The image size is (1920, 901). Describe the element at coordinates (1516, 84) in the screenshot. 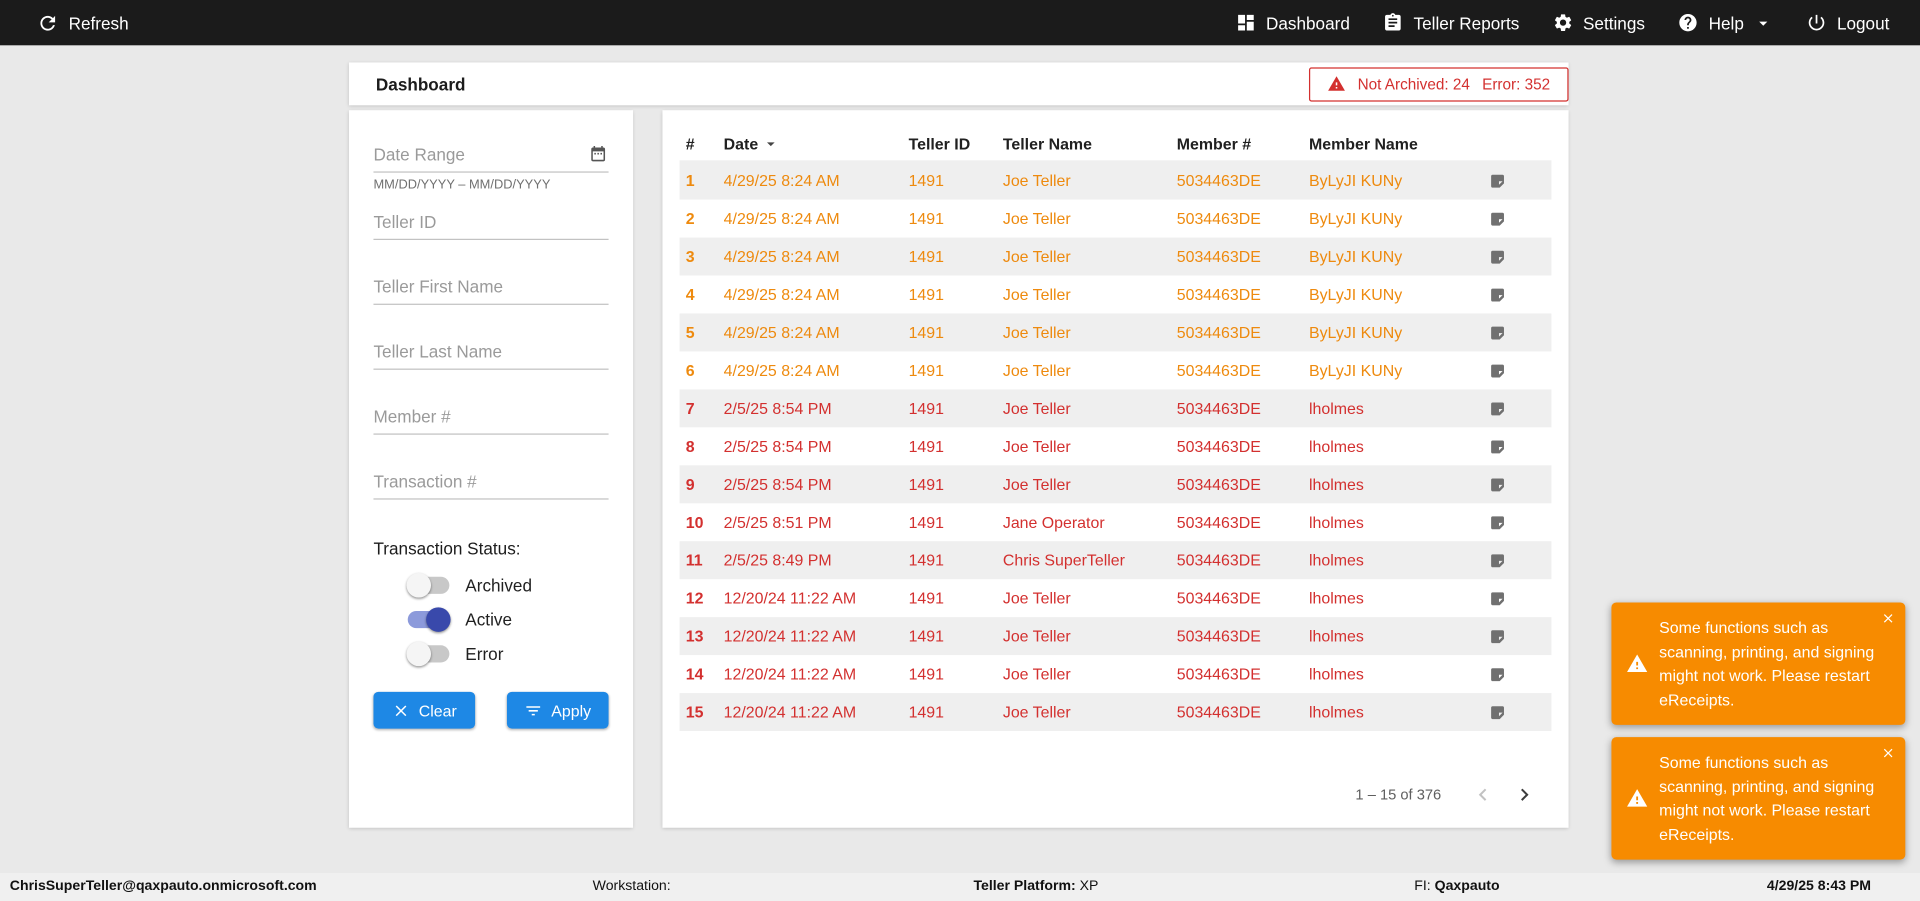

I see `error-count: Error: 352` at that location.